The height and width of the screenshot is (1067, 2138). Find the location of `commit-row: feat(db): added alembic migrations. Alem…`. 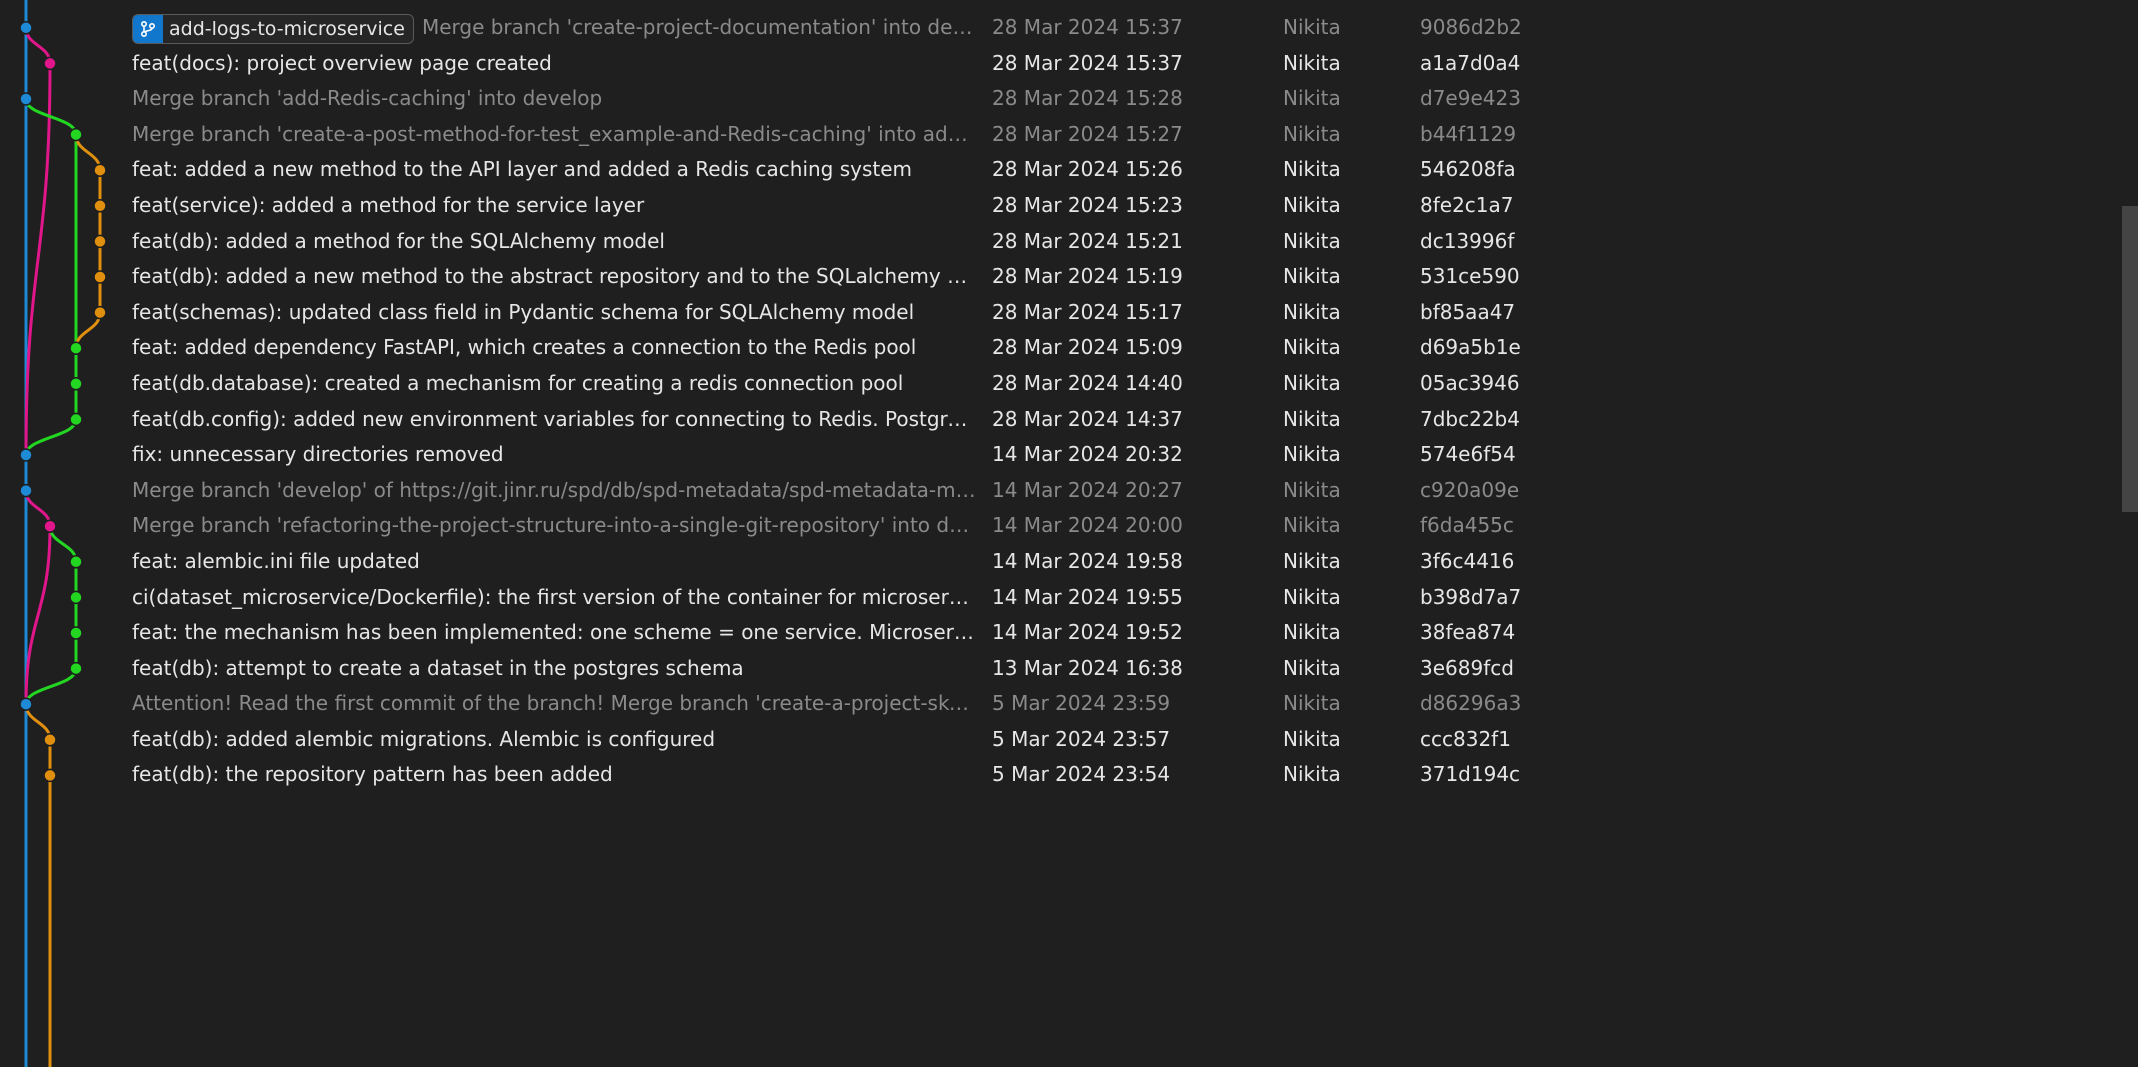

commit-row: feat(db): added alembic migrations. Alem… is located at coordinates (1069, 740).